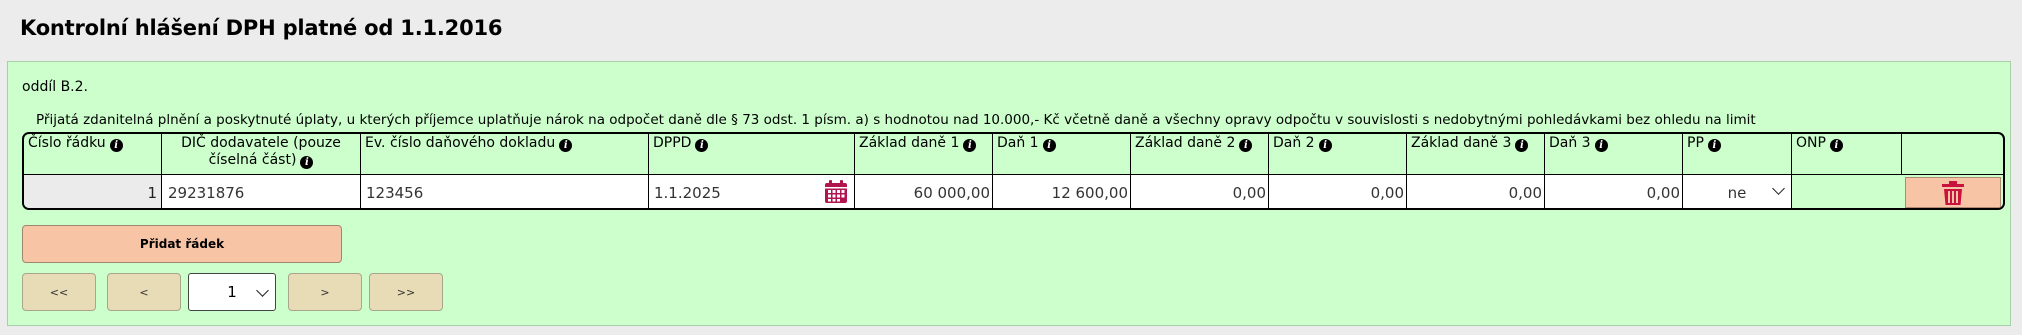  I want to click on header-base-2: Základ daně 2i, so click(1200, 154).